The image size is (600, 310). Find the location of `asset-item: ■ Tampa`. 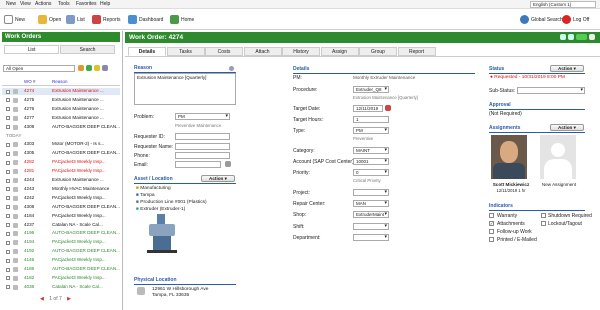

asset-item: ■ Tampa is located at coordinates (171, 195).